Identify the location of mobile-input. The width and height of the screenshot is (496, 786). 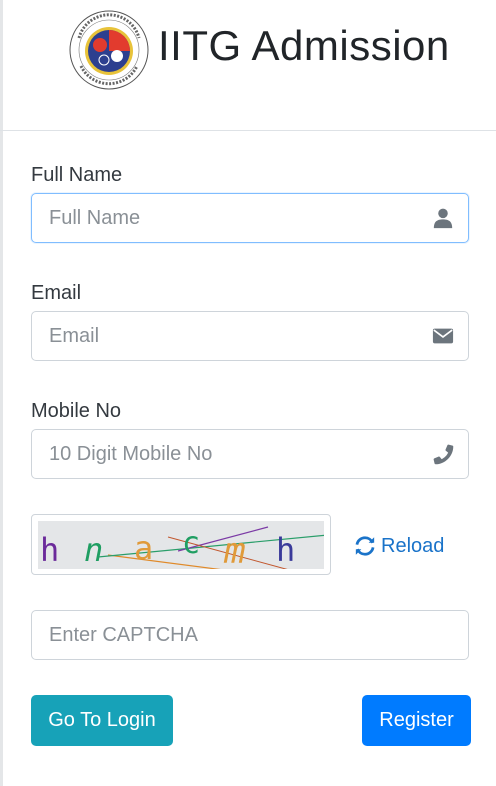
(227, 454).